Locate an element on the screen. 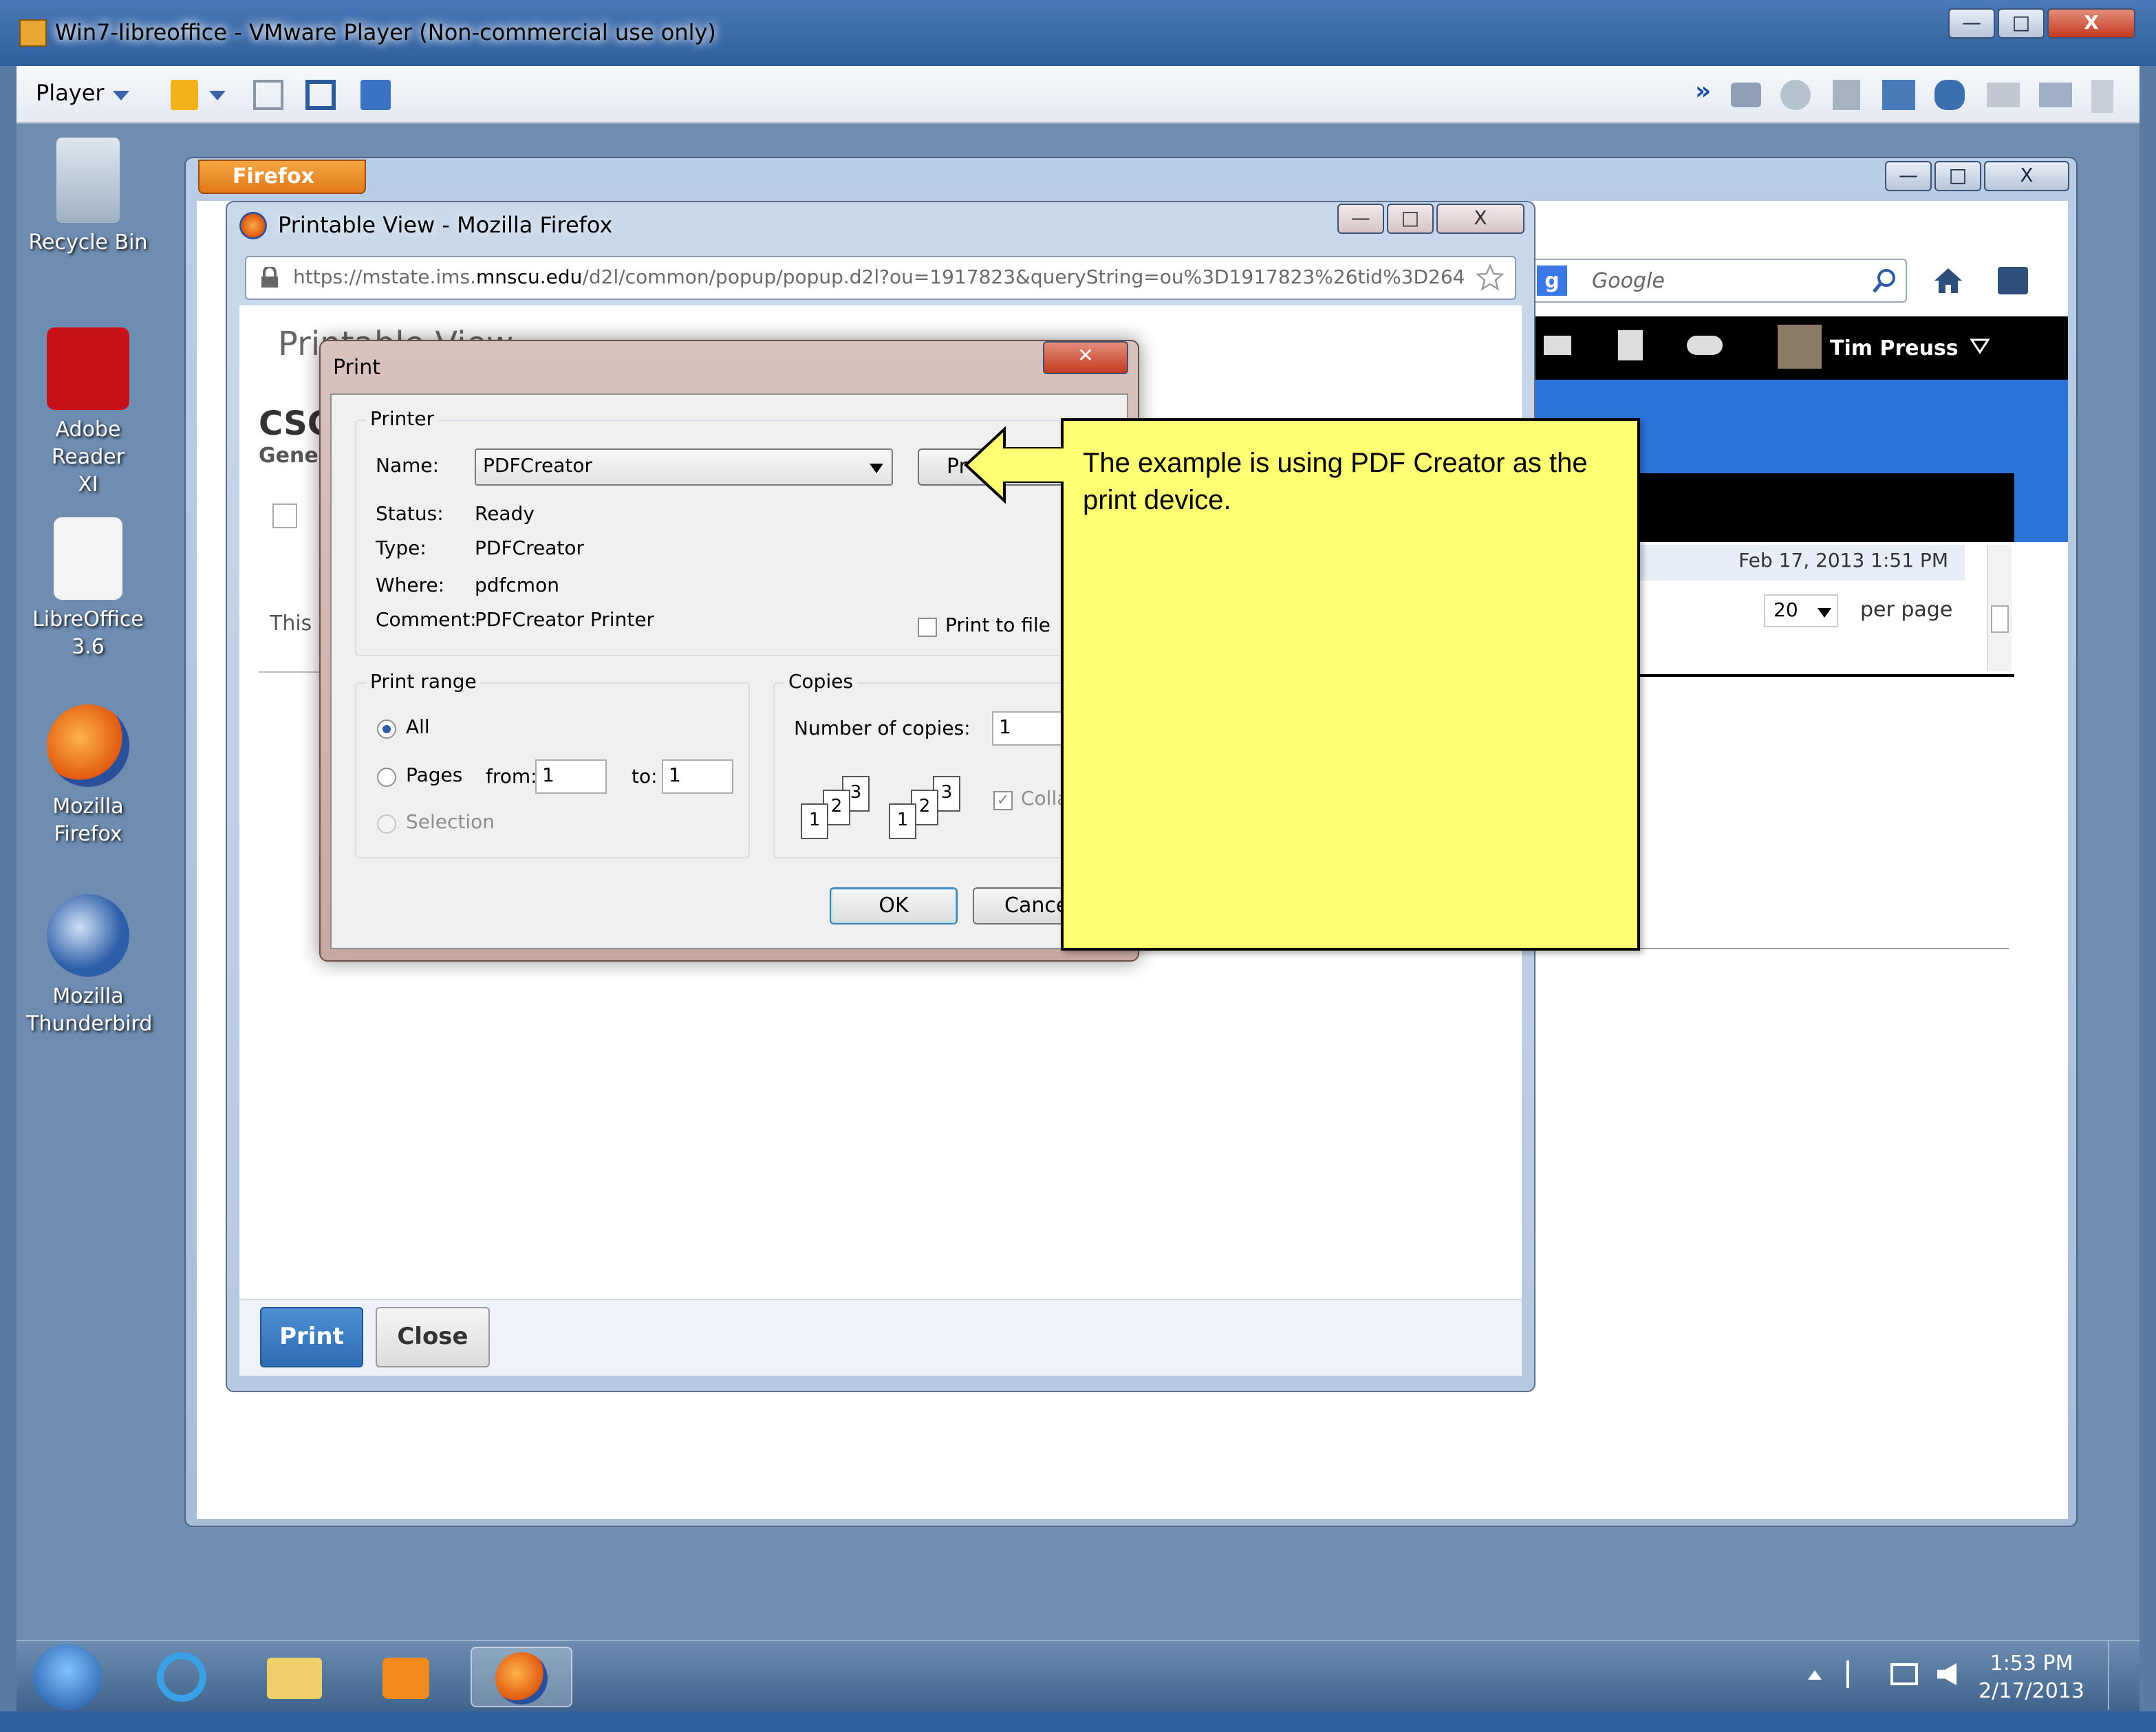 This screenshot has height=1732, width=2156. usb-icon is located at coordinates (1949, 95).